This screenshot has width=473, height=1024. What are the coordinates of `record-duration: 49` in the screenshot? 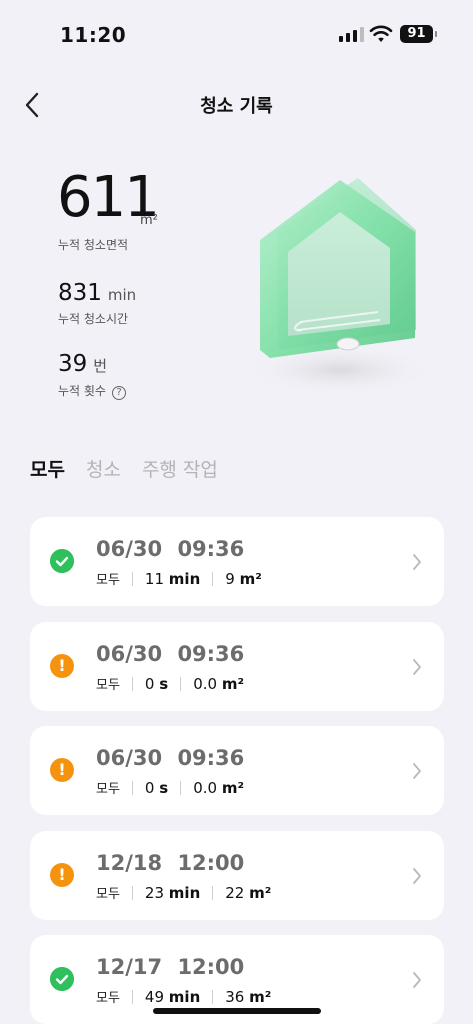 It's located at (154, 996).